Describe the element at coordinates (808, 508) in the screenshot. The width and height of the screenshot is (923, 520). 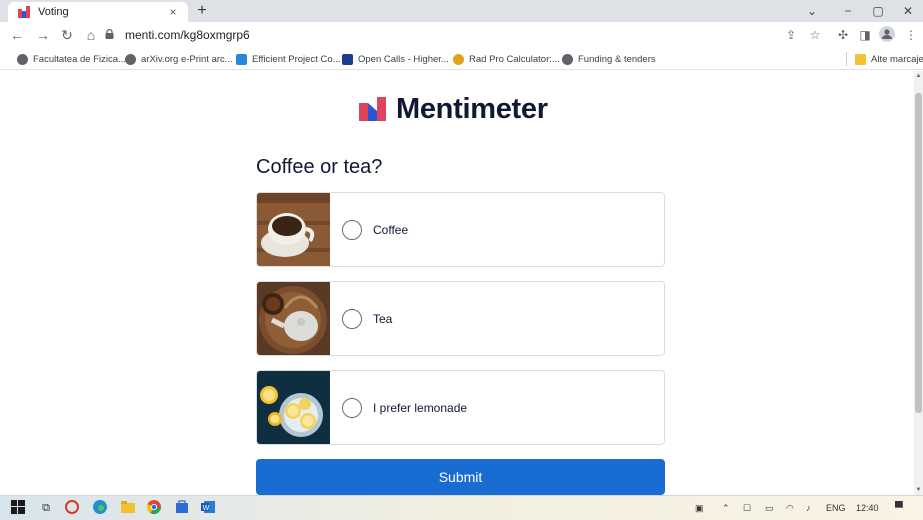
I see `volume-icon: ♪` at that location.